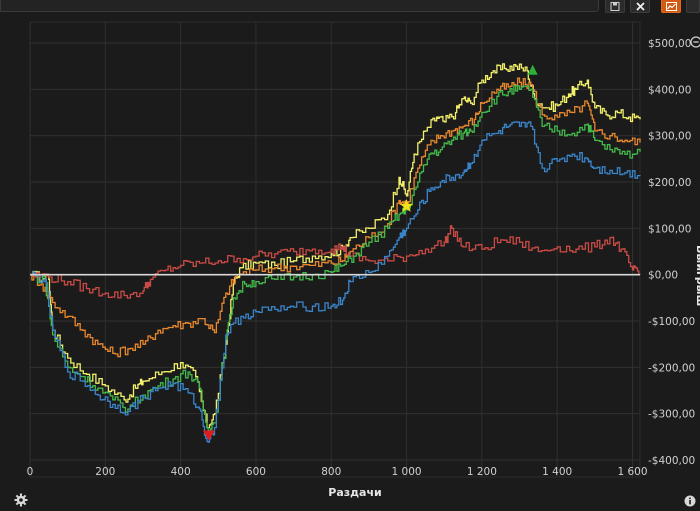  I want to click on y-tick-label: -$300,00, so click(671, 415).